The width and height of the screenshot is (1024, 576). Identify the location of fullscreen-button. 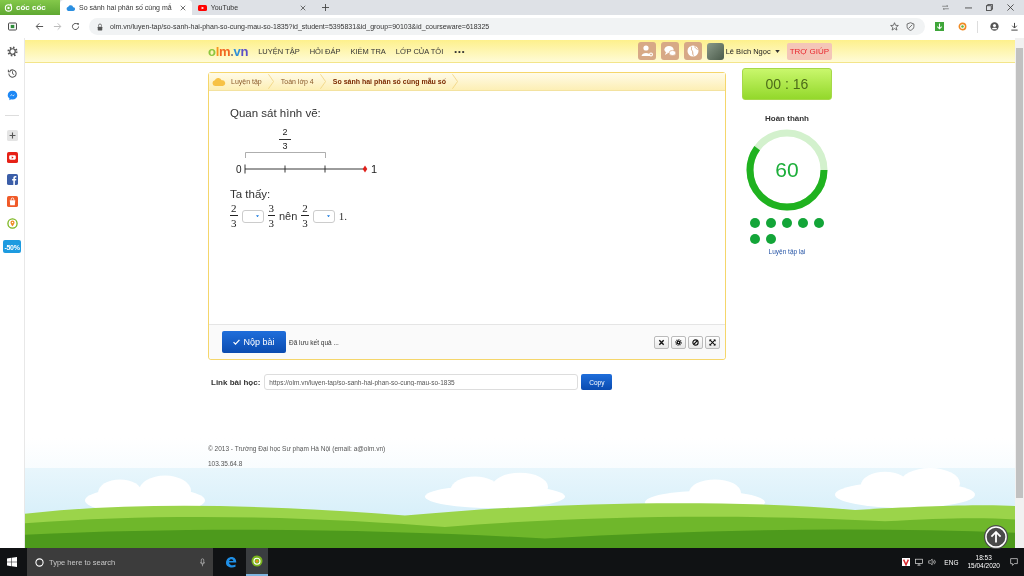
(712, 342).